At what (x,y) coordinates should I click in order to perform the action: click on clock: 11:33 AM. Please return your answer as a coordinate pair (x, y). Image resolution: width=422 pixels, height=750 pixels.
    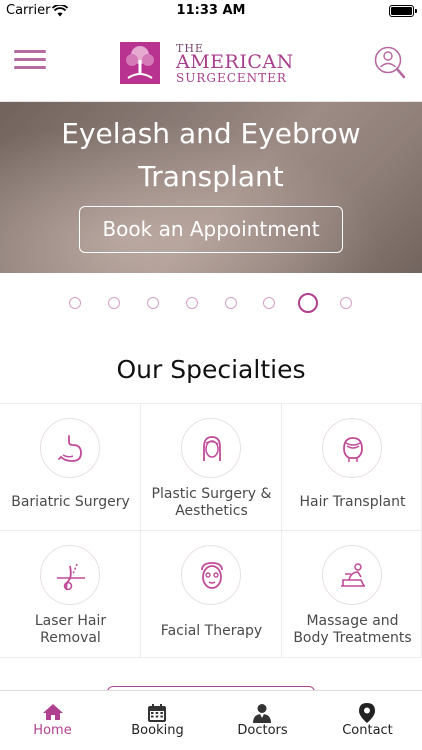
    Looking at the image, I should click on (211, 10).